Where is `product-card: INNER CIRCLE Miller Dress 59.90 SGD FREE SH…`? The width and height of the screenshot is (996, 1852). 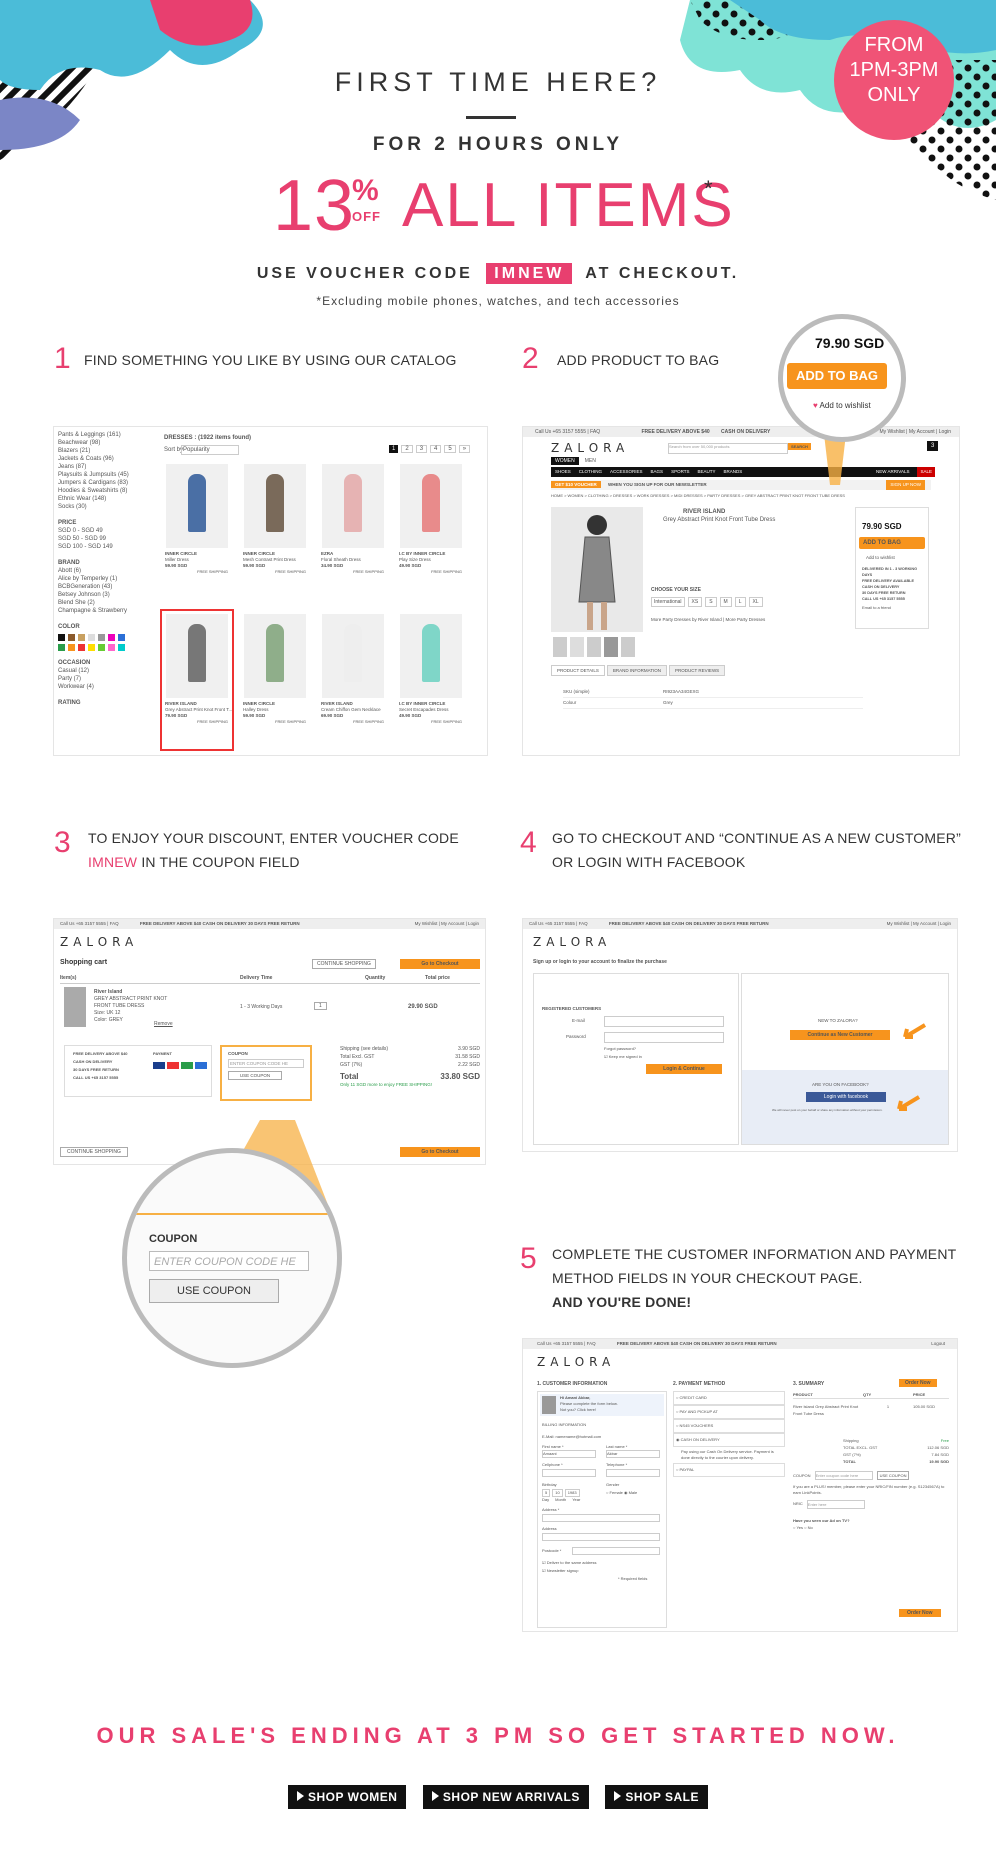 product-card: INNER CIRCLE Miller Dress 59.90 SGD FREE SH… is located at coordinates (197, 530).